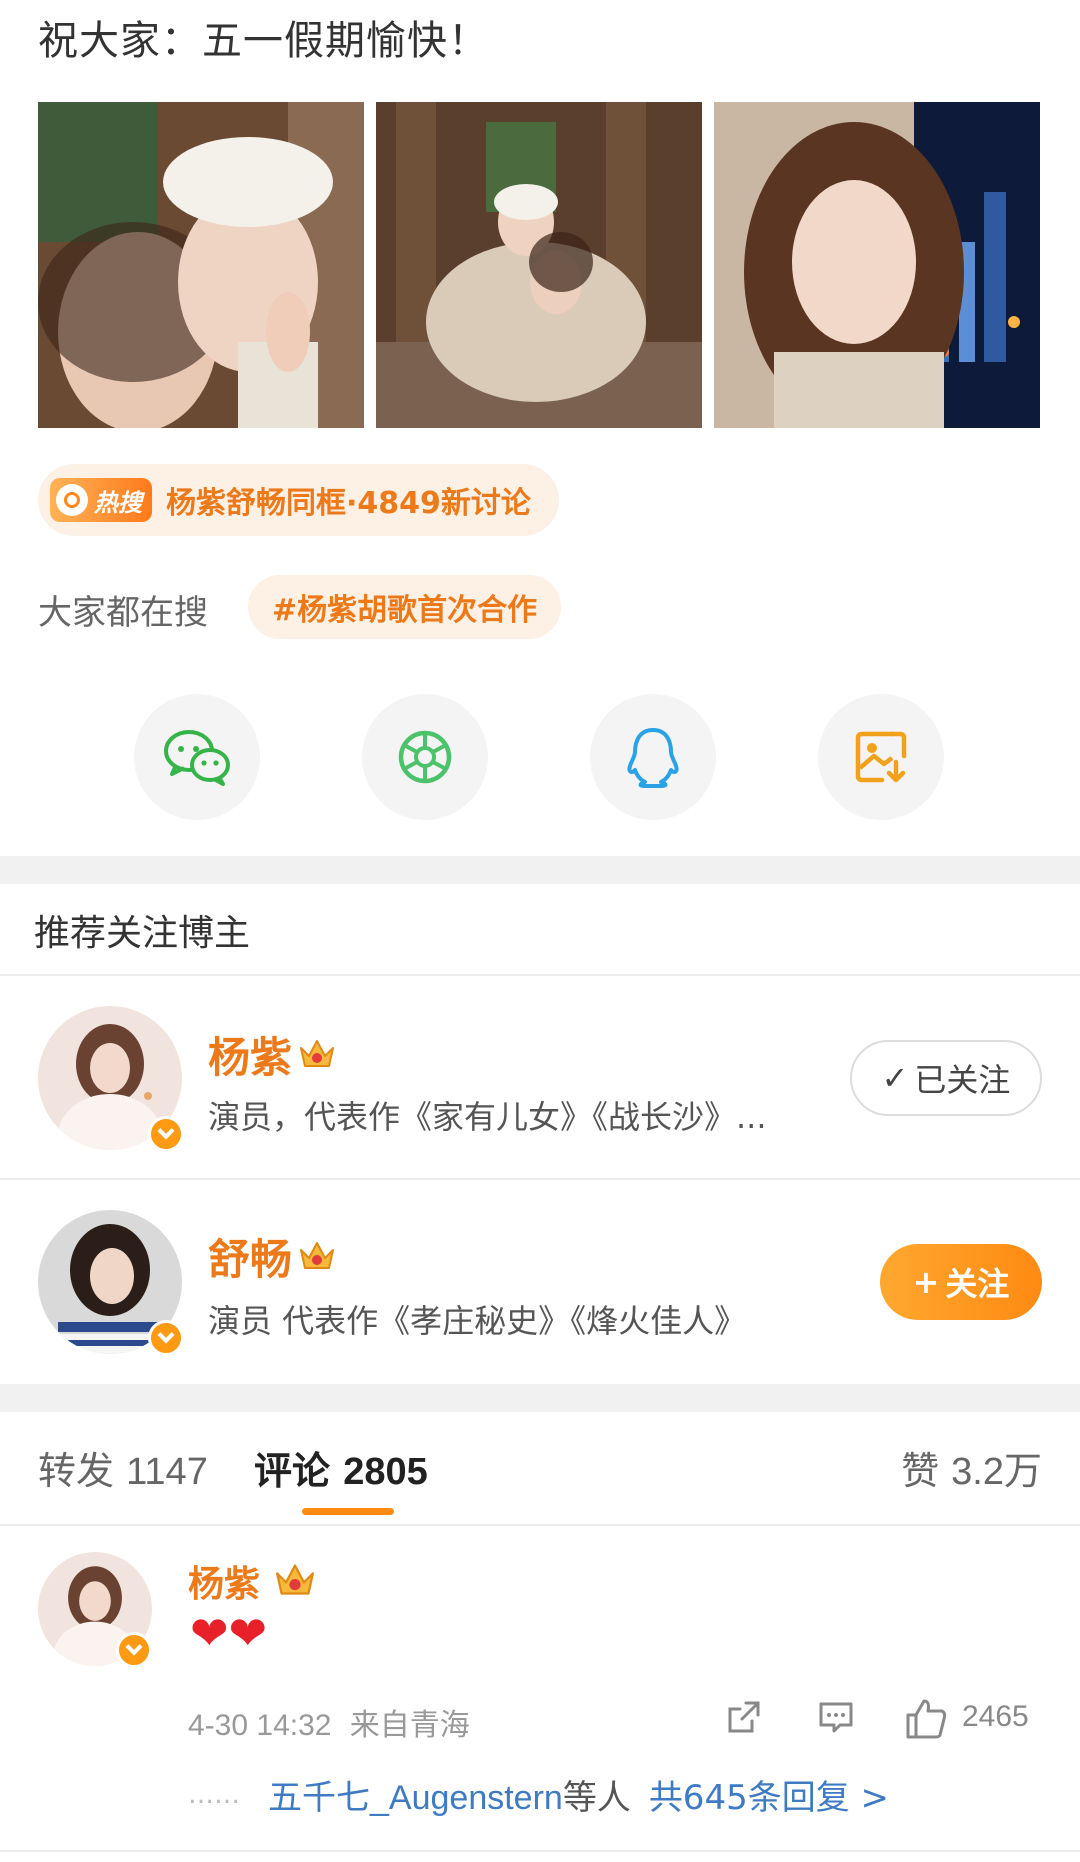 The height and width of the screenshot is (1862, 1080). I want to click on tab-comment: 评论 2805, so click(341, 1467).